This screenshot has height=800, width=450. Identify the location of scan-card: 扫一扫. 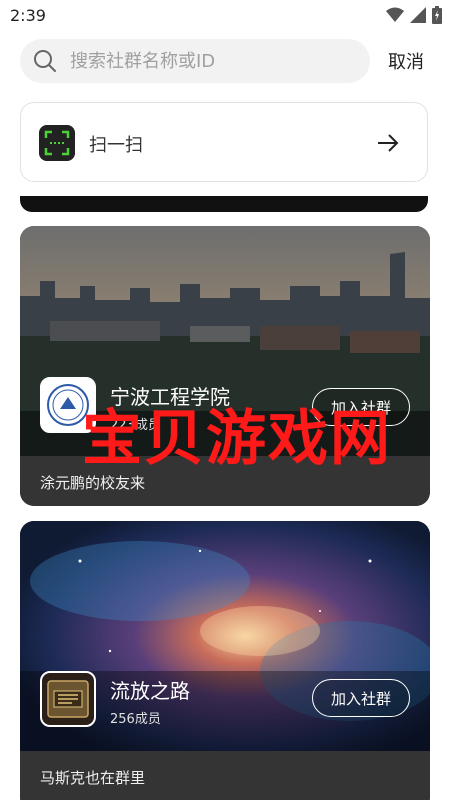
(224, 142).